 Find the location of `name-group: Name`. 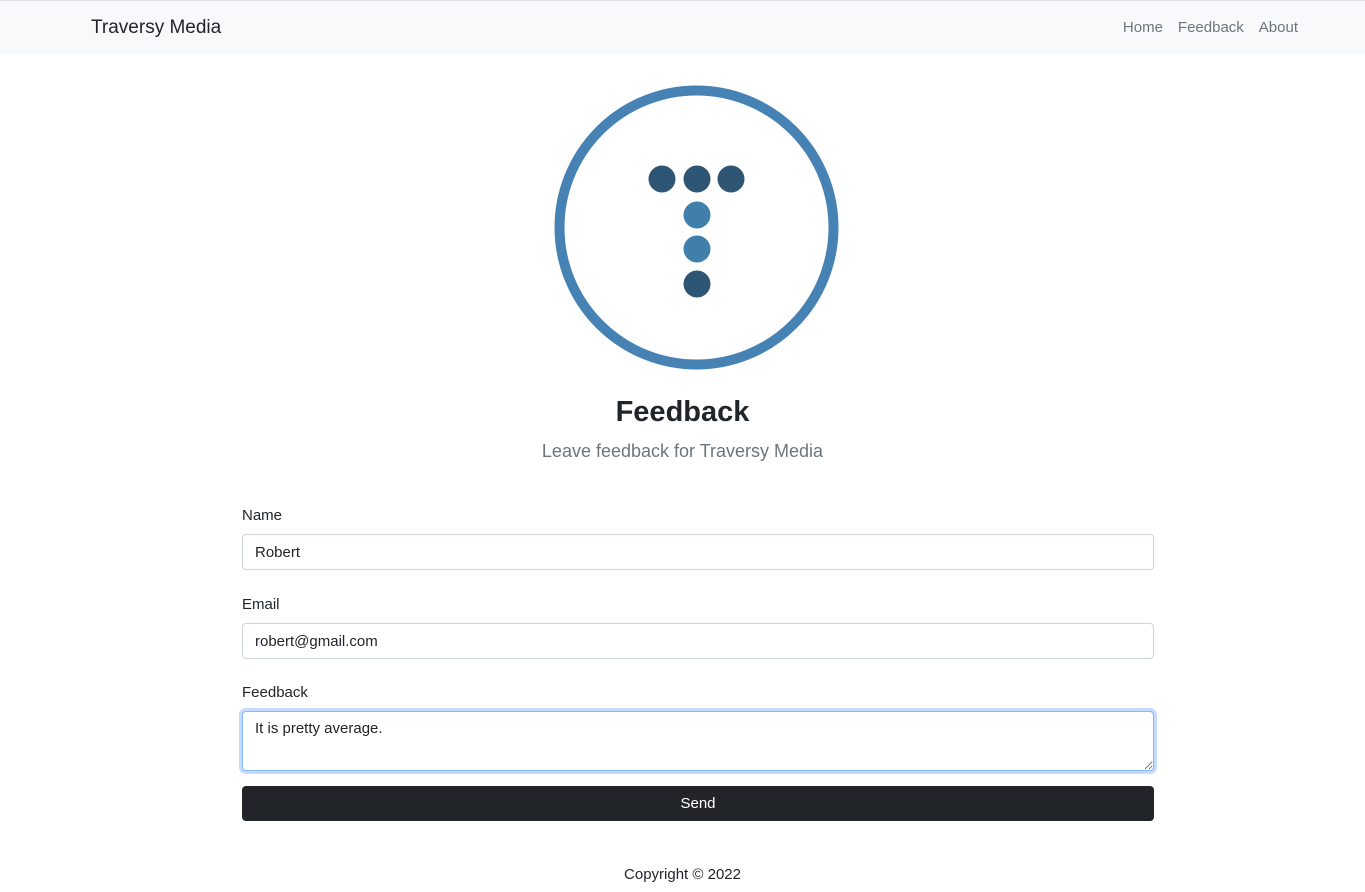

name-group: Name is located at coordinates (698, 538).